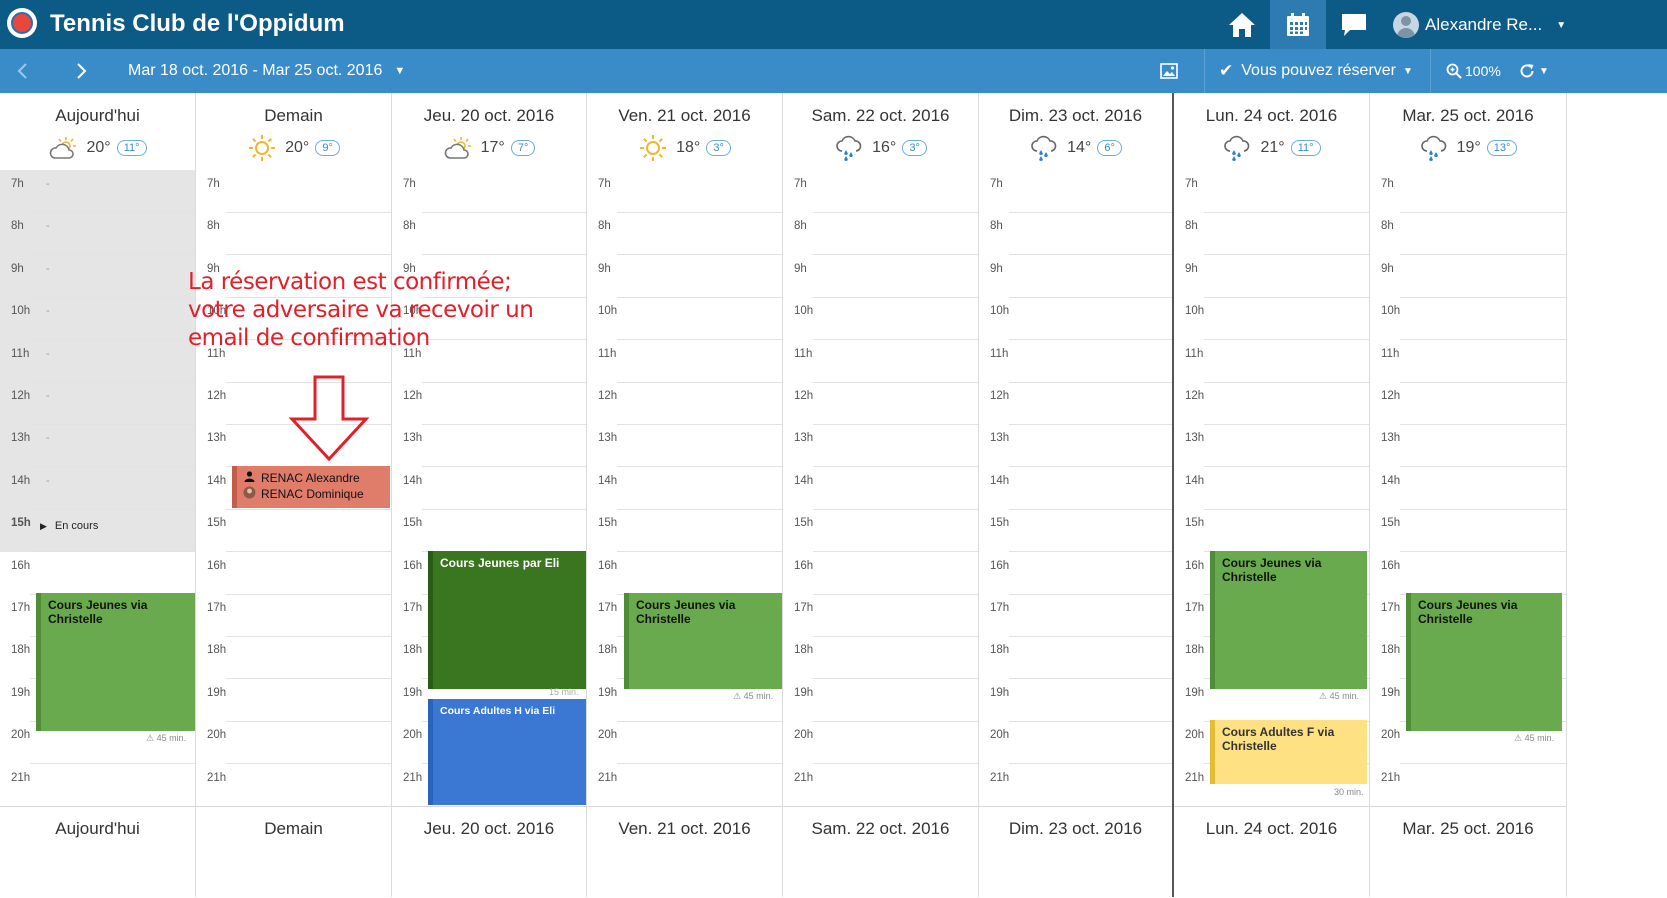  Describe the element at coordinates (1533, 71) in the screenshot. I see `refresh-button: ▼` at that location.